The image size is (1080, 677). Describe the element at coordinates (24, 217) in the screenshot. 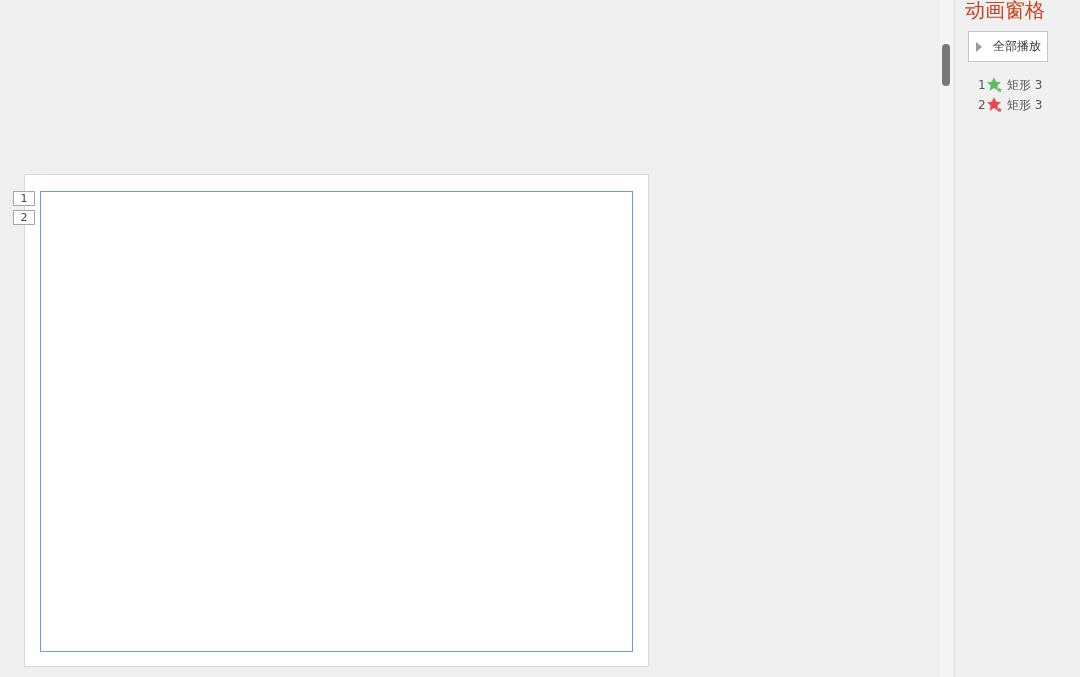

I see `animation-tag: 2` at that location.